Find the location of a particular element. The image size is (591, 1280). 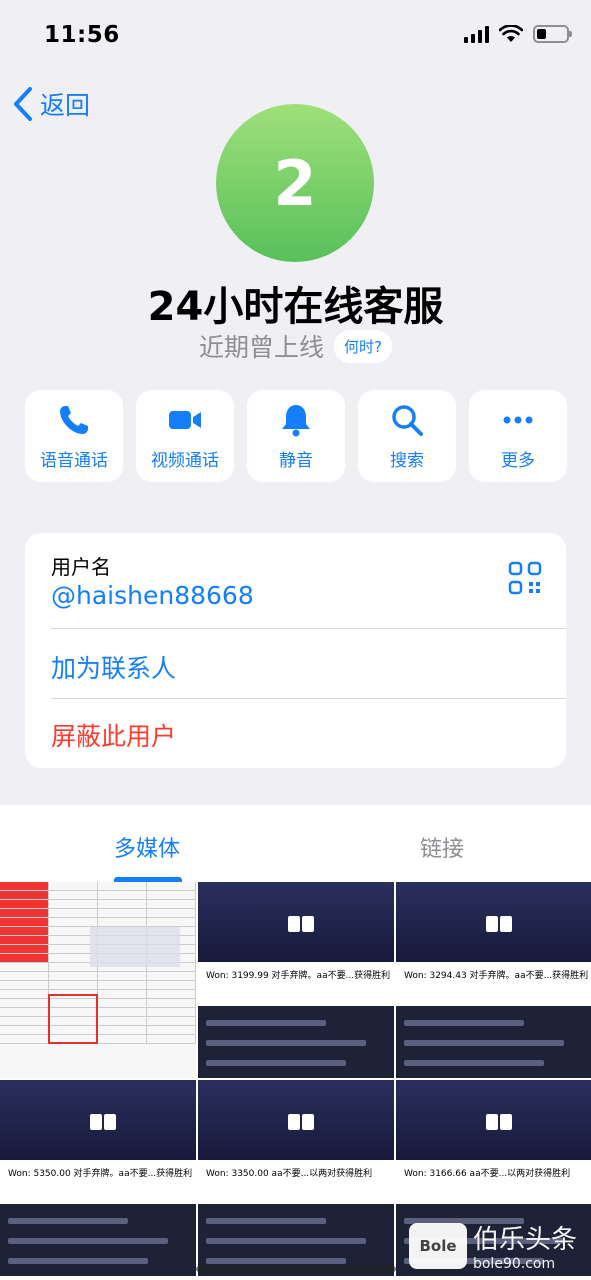

mute-button: 静音 is located at coordinates (296, 436).